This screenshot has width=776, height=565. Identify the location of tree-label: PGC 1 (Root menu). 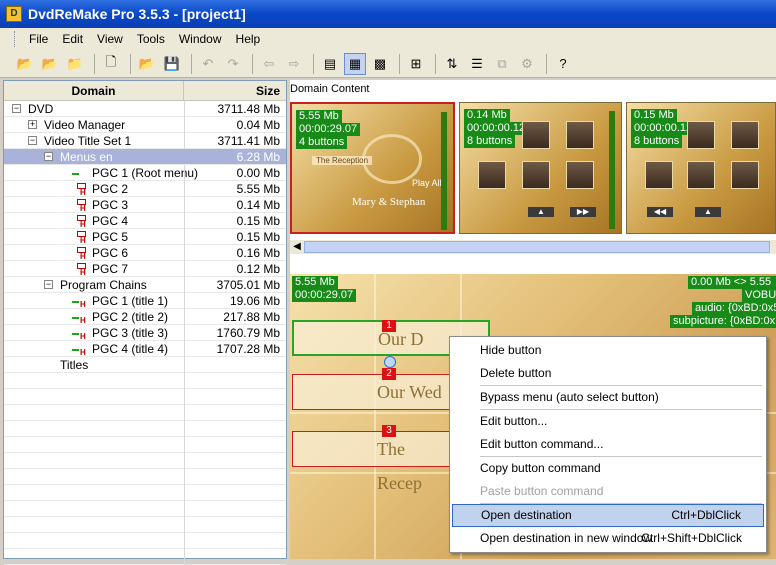
(145, 173).